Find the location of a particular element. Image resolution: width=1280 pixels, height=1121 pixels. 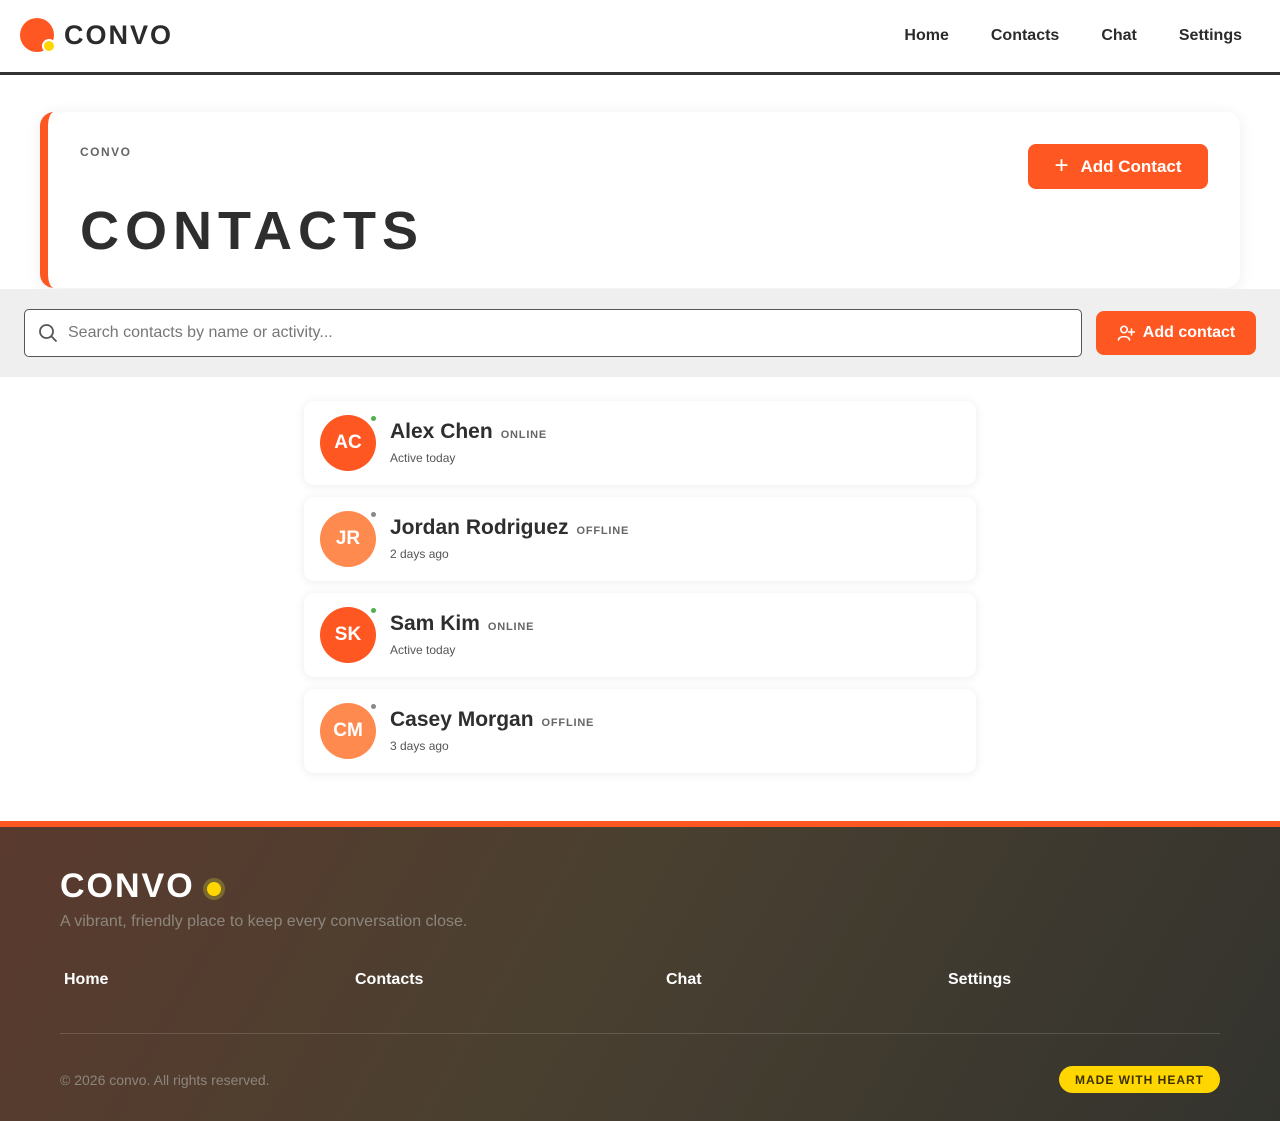

contact-row: CM Casey Morgan OFFLINE 3 days ago is located at coordinates (640, 731).